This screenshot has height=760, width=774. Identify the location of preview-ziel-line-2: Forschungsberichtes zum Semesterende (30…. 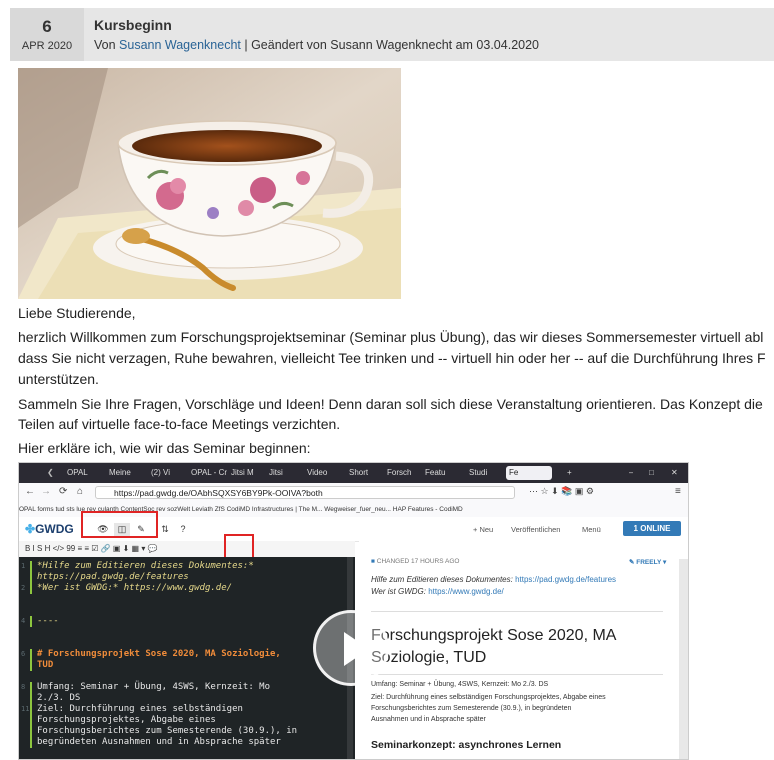
(471, 708).